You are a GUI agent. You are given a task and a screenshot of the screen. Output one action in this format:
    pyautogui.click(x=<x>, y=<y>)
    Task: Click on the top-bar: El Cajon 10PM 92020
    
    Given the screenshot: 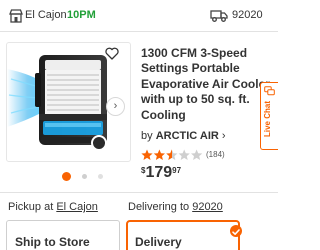 What is the action you would take?
    pyautogui.click(x=139, y=16)
    